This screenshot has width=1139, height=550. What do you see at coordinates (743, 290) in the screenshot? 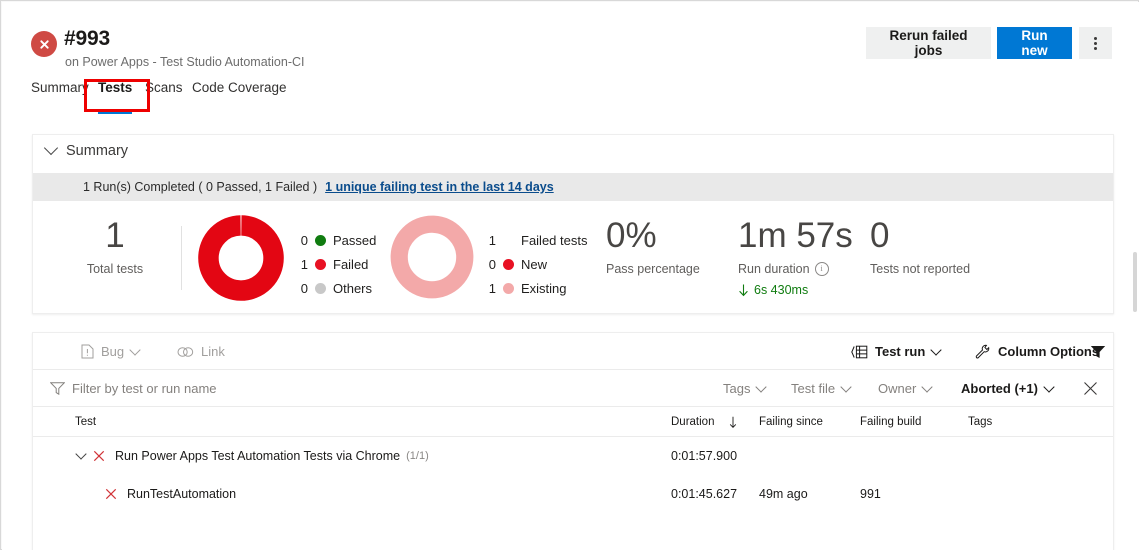
I see `arrow-down-icon` at bounding box center [743, 290].